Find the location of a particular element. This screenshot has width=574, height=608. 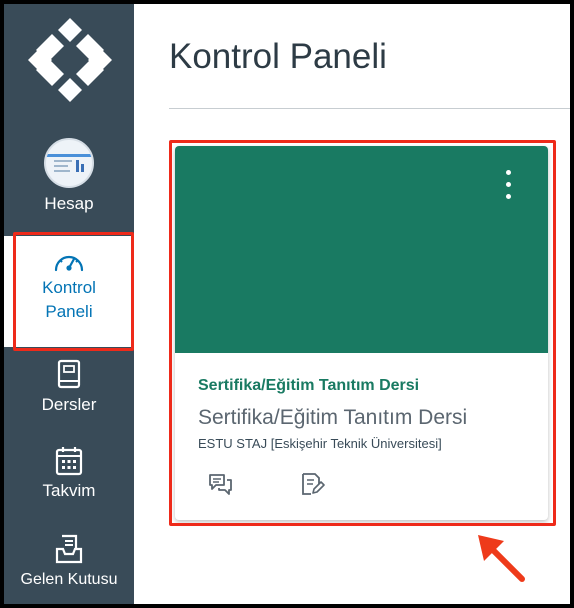

page-title: Kontrol Paneli is located at coordinates (278, 56).